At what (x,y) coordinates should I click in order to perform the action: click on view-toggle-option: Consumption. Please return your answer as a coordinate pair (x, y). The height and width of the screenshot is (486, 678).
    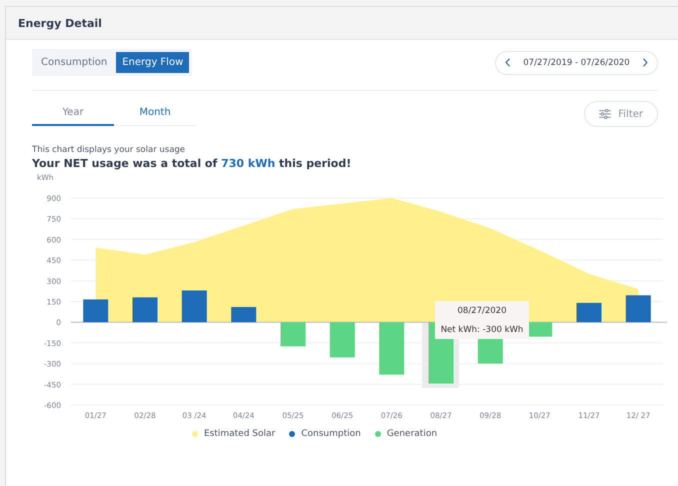
    Looking at the image, I should click on (74, 62).